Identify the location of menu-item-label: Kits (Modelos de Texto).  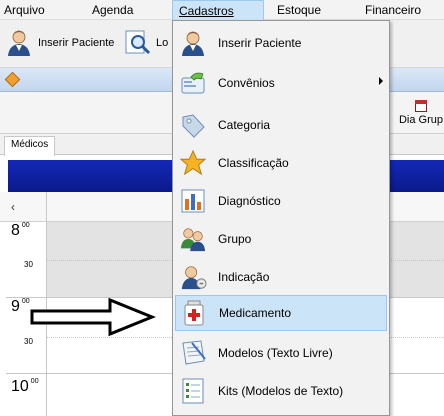
(281, 391).